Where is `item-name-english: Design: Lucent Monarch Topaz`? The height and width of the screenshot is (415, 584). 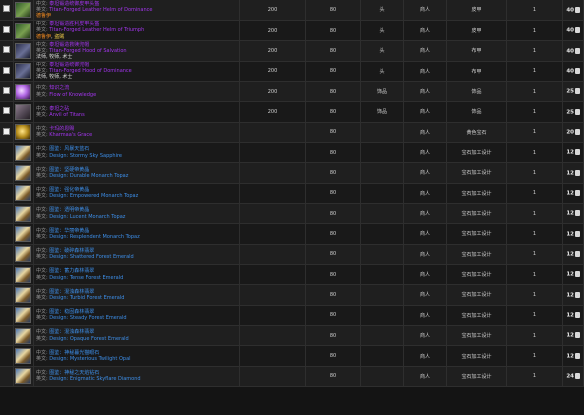
item-name-english: Design: Lucent Monarch Topaz is located at coordinates (87, 217).